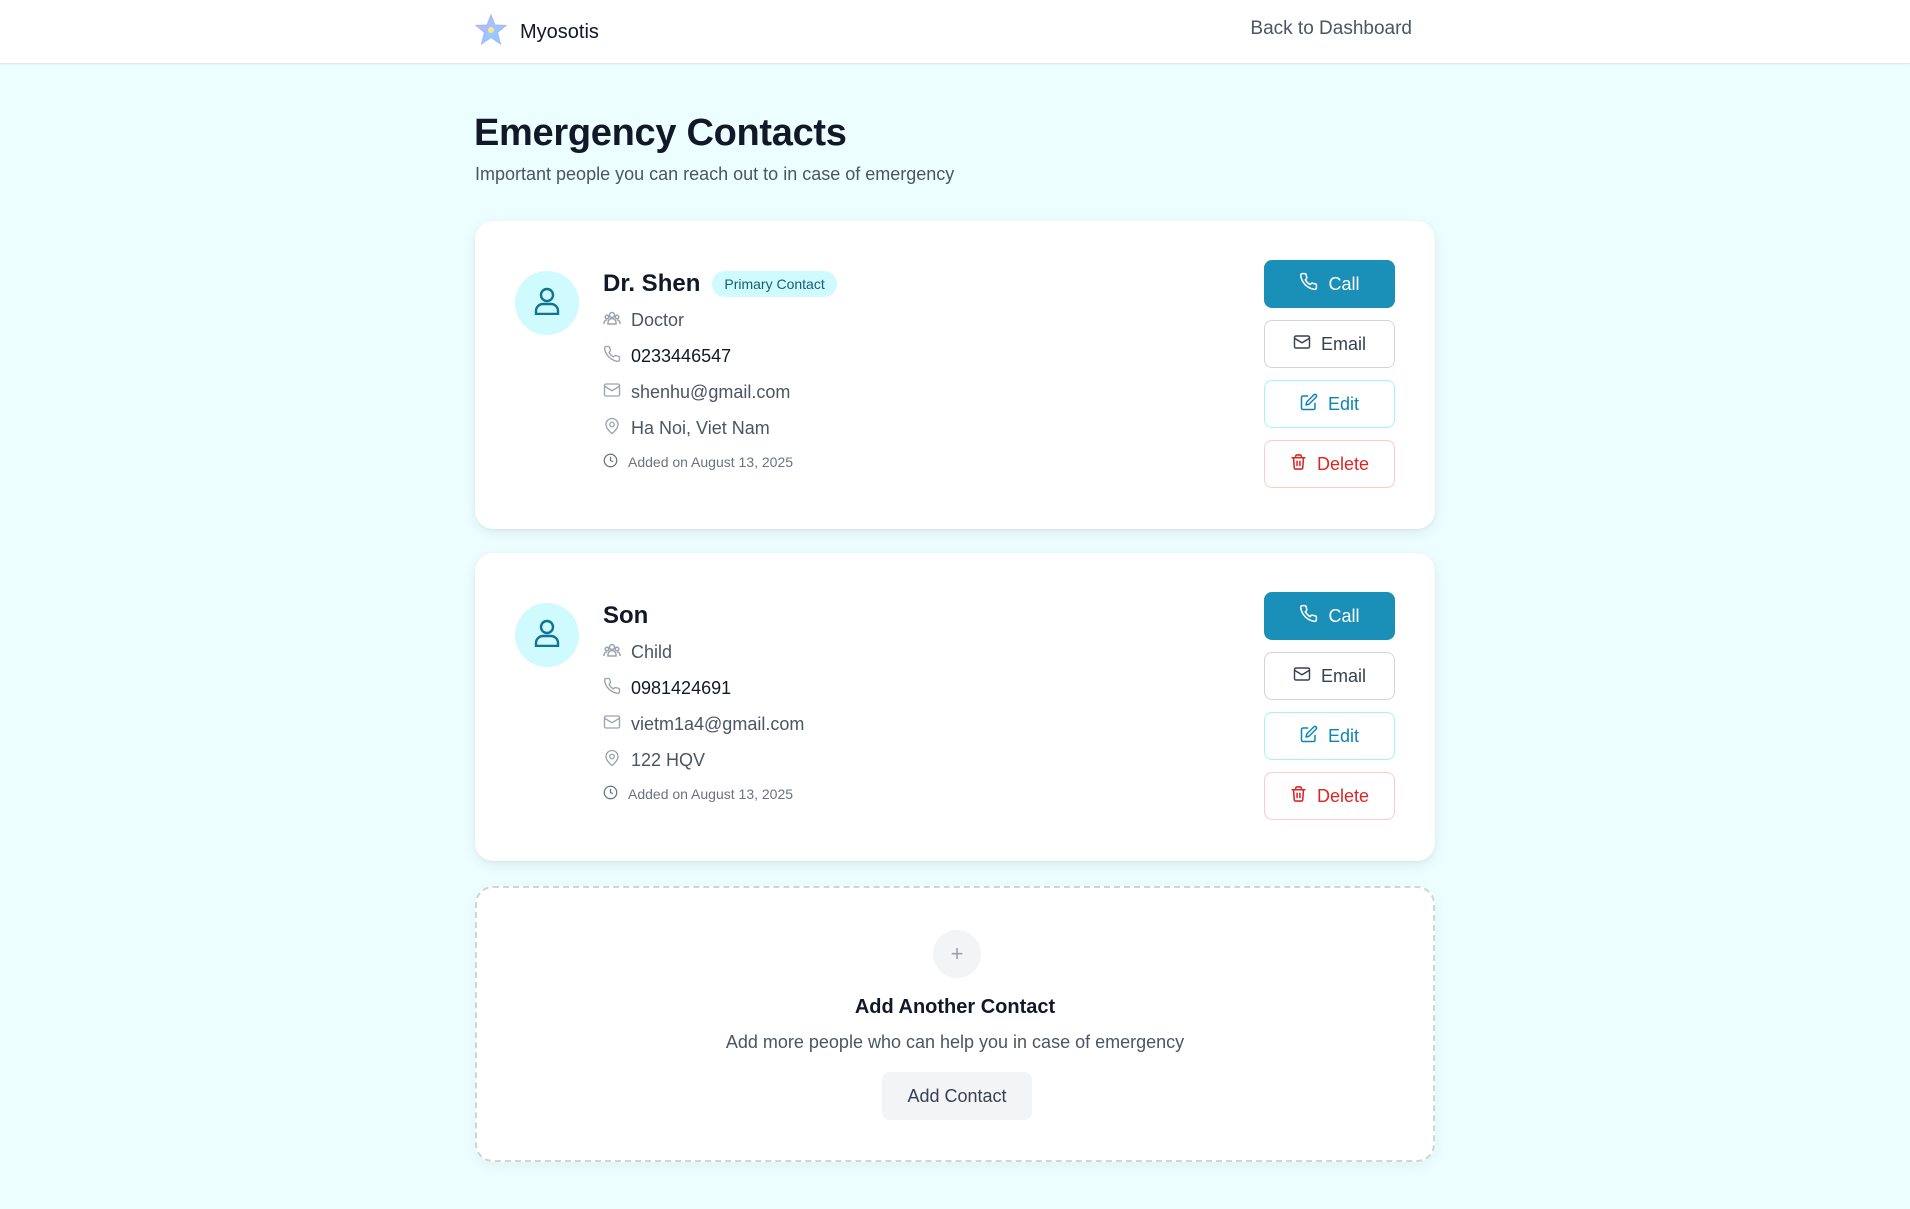  Describe the element at coordinates (668, 759) in the screenshot. I see `address-text: 122 HQV` at that location.